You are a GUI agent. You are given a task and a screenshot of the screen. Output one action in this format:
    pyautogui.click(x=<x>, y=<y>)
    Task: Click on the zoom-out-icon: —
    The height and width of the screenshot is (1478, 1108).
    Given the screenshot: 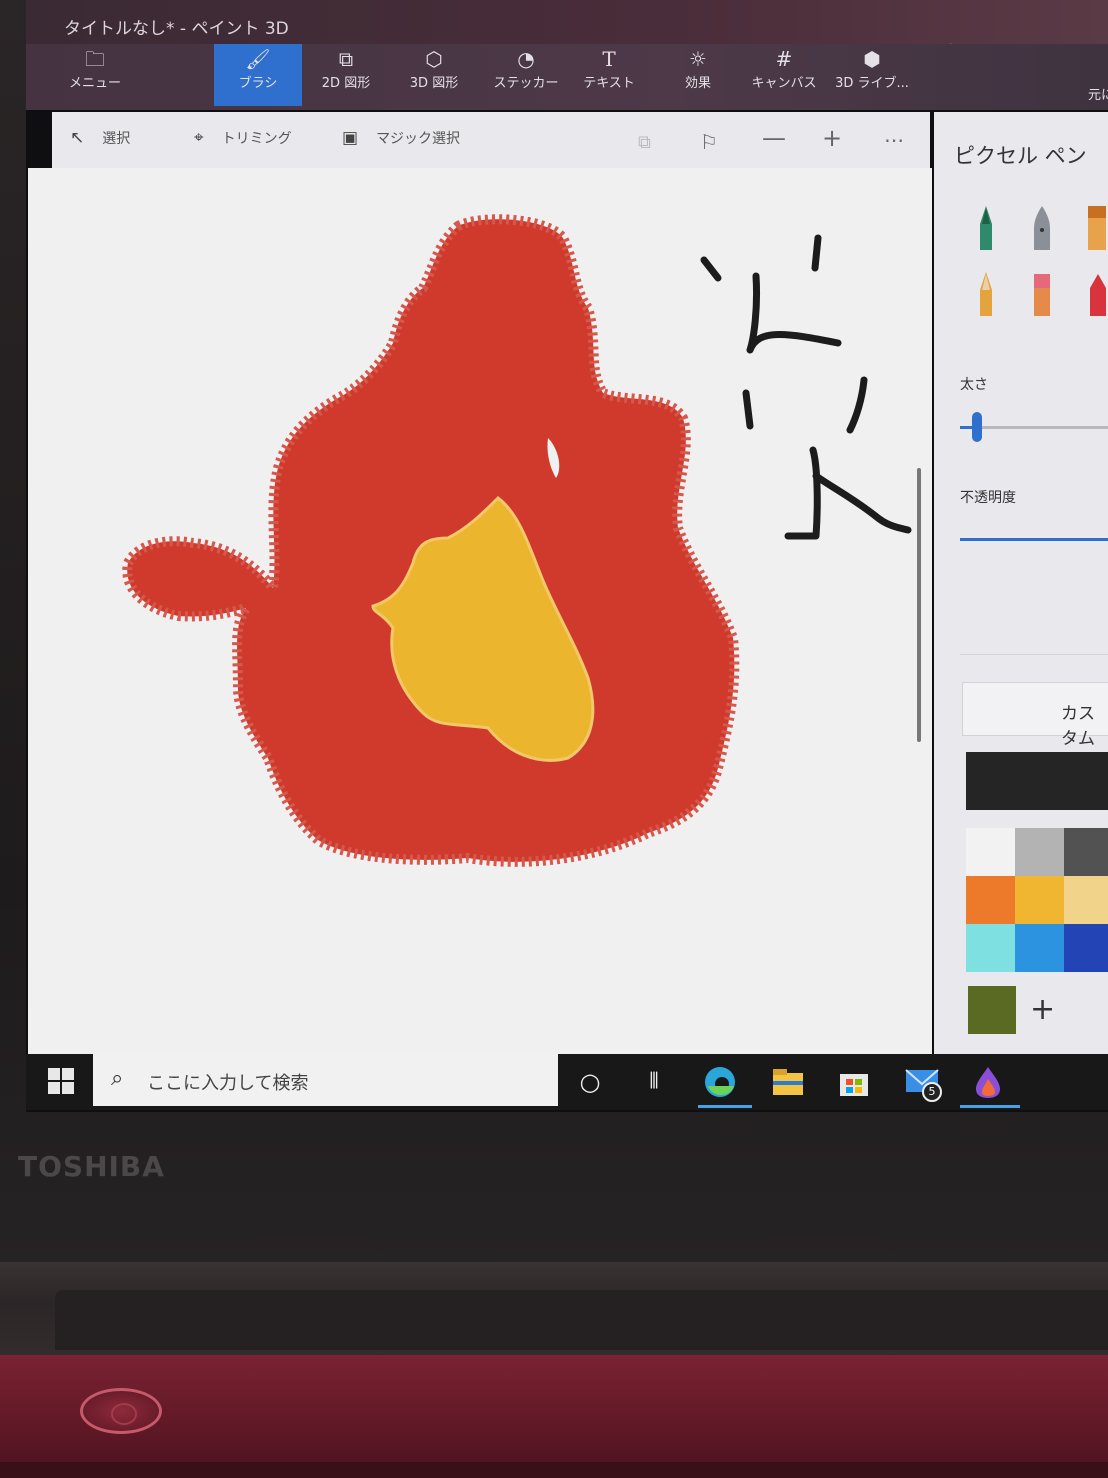 What is the action you would take?
    pyautogui.click(x=774, y=138)
    